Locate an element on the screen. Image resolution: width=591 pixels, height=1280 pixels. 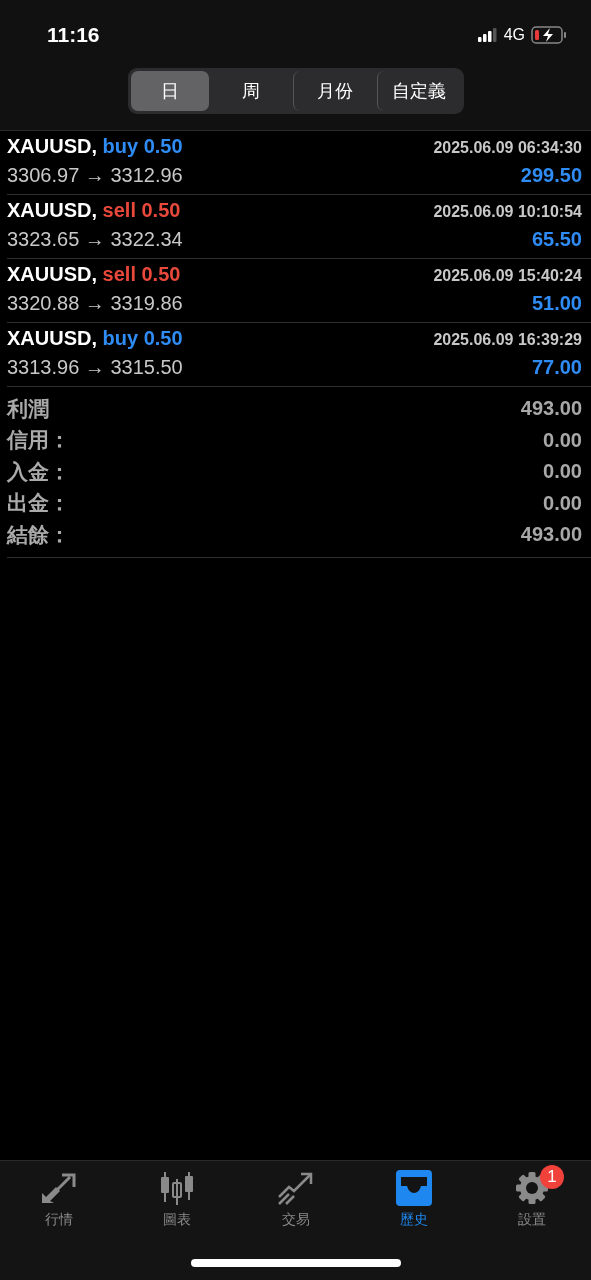
tab-bar-item: 交易 is located at coordinates (295, 1195).